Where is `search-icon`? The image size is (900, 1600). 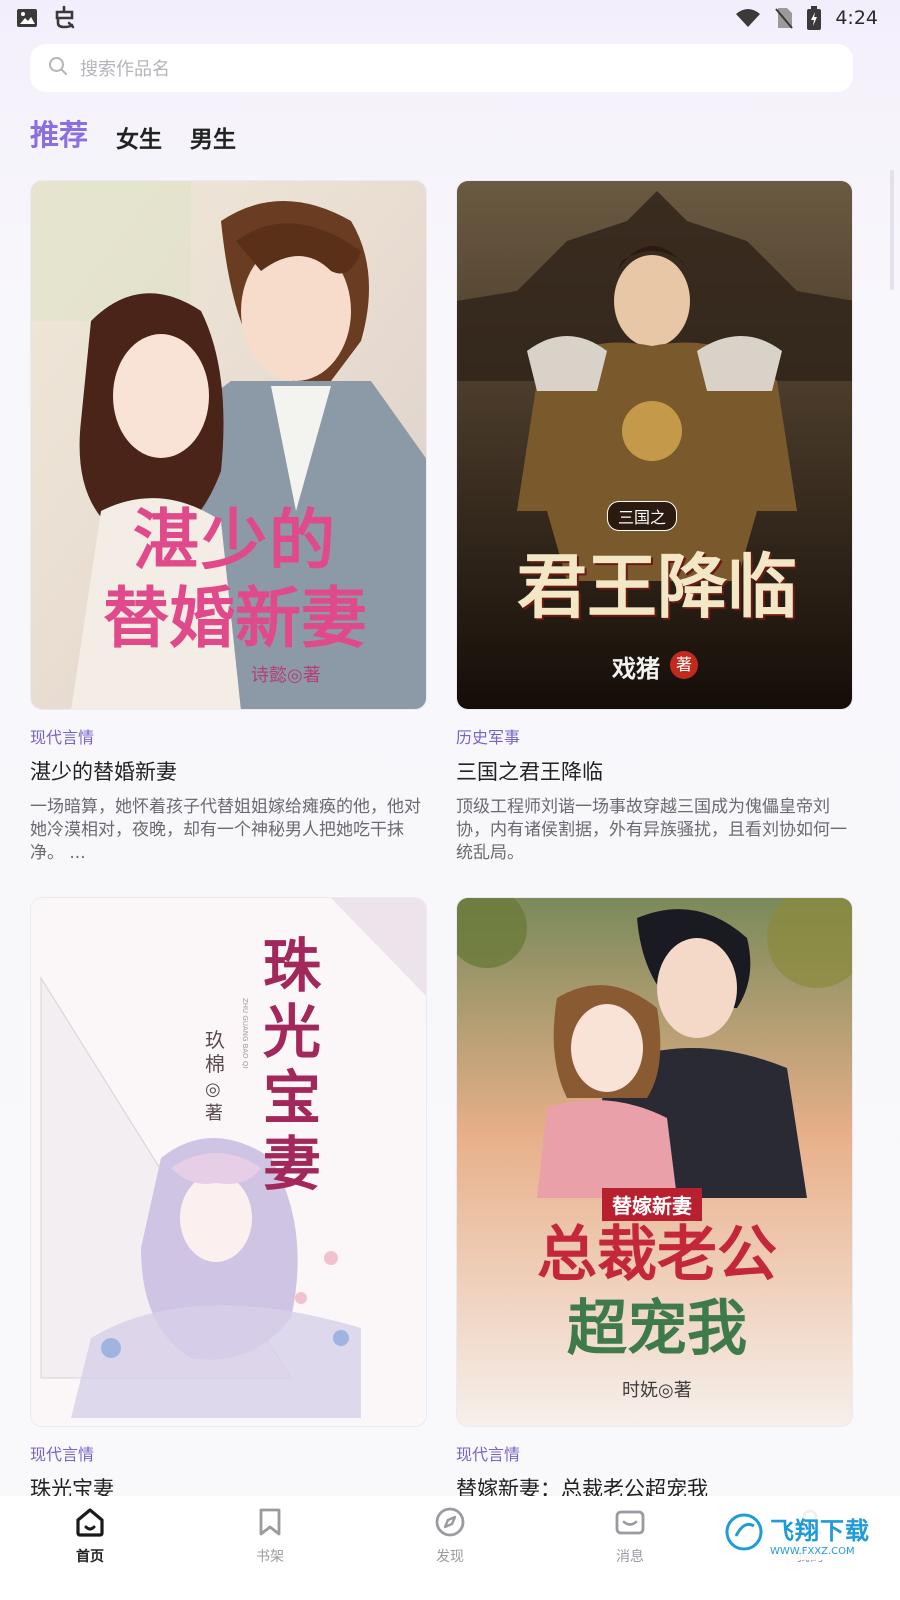 search-icon is located at coordinates (58, 68).